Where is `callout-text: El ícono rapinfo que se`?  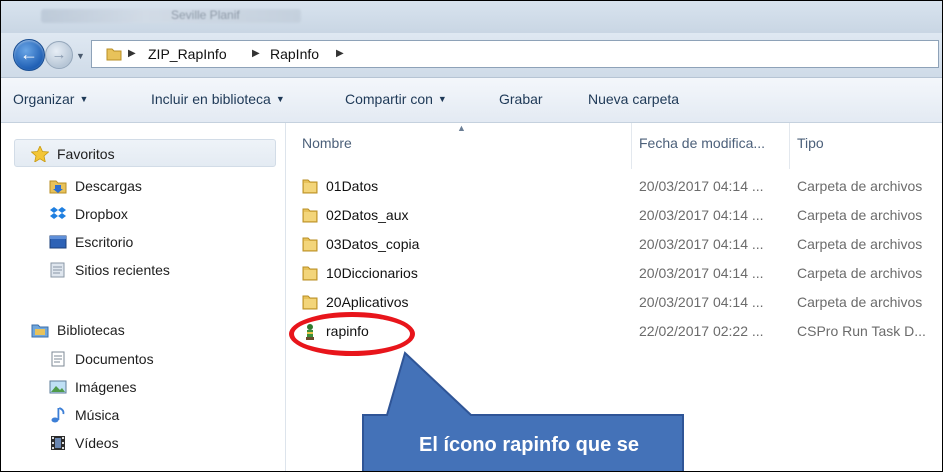 callout-text: El ícono rapinfo que se is located at coordinates (529, 445).